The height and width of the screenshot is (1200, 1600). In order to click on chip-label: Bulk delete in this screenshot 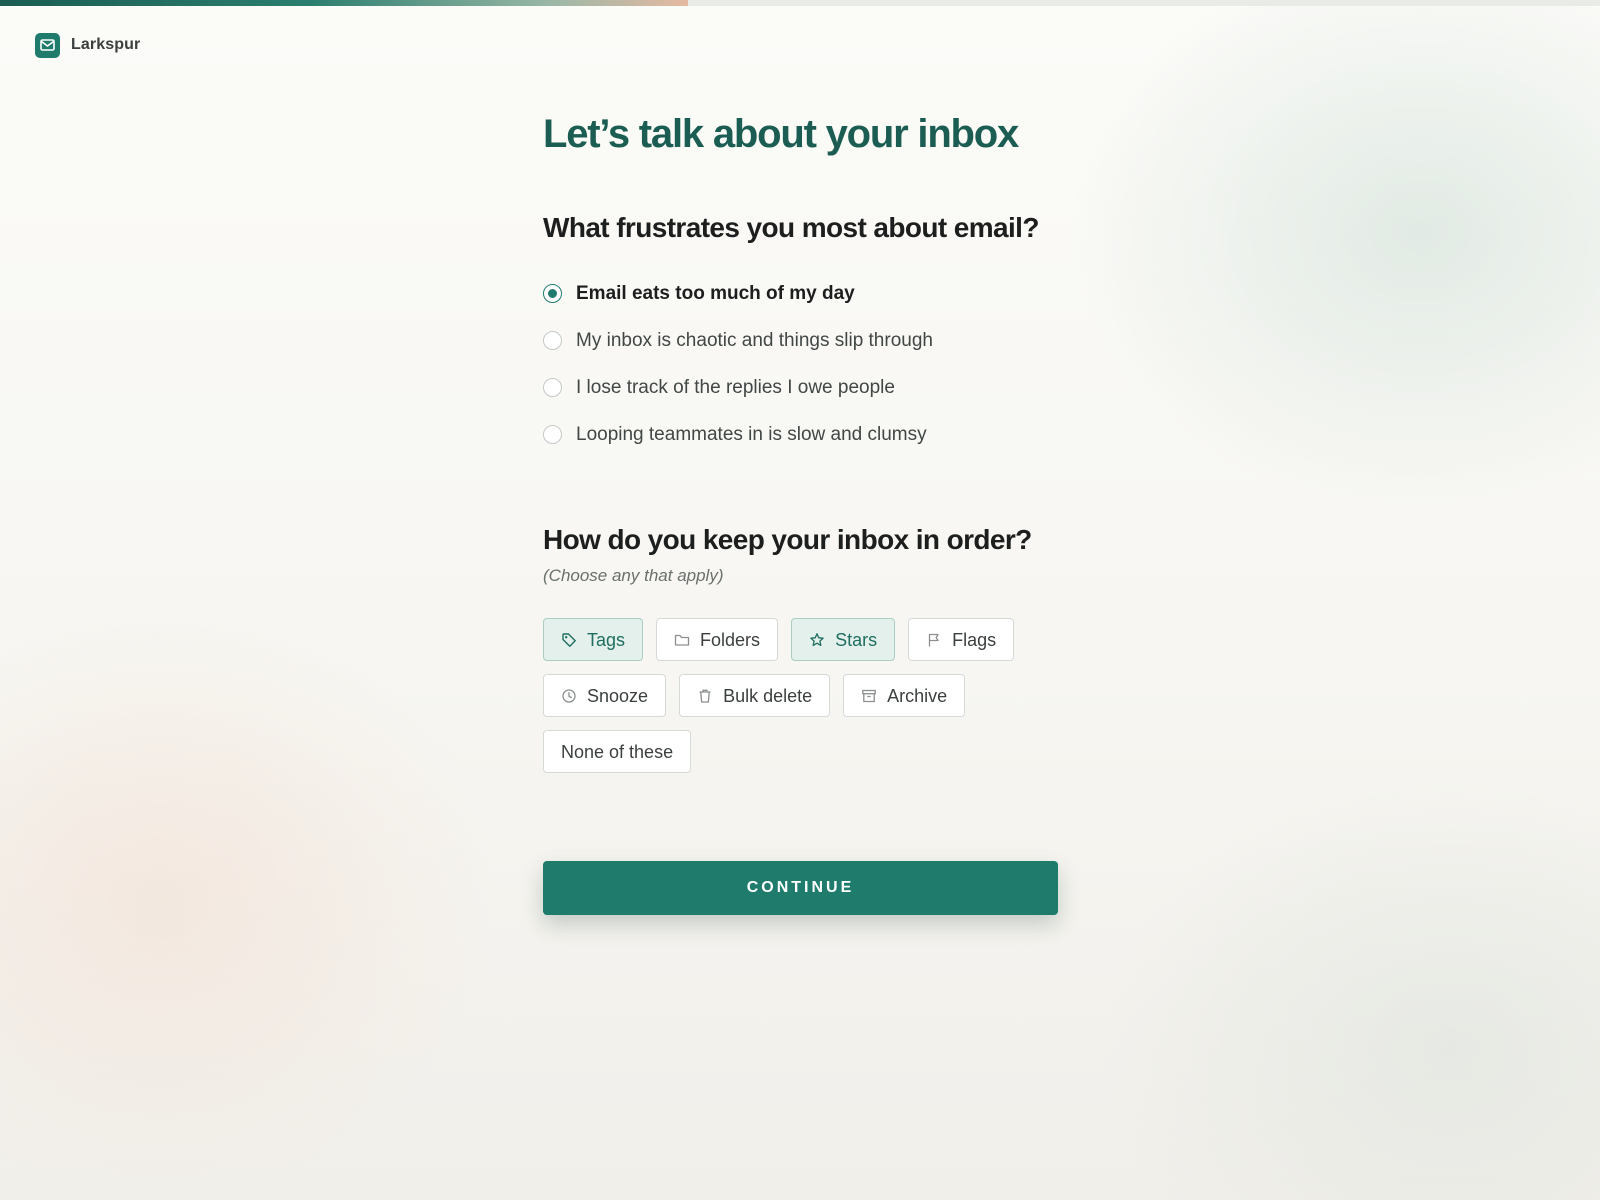, I will do `click(768, 695)`.